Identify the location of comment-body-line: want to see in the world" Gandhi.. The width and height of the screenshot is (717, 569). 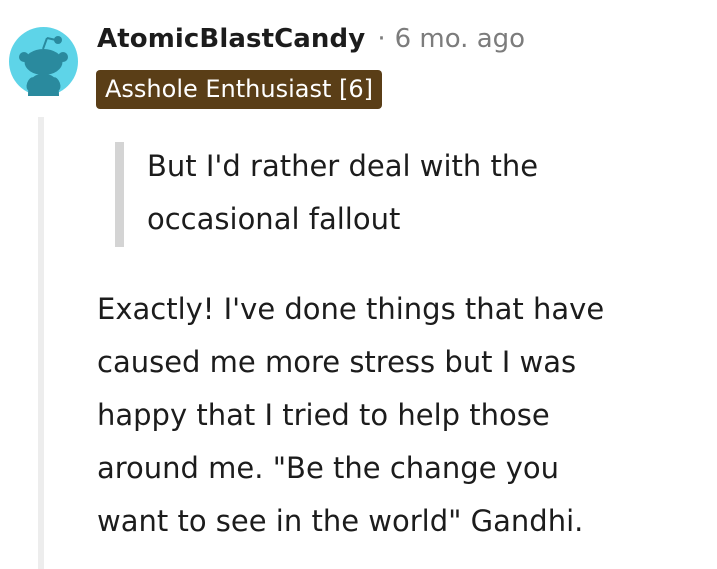
(340, 521).